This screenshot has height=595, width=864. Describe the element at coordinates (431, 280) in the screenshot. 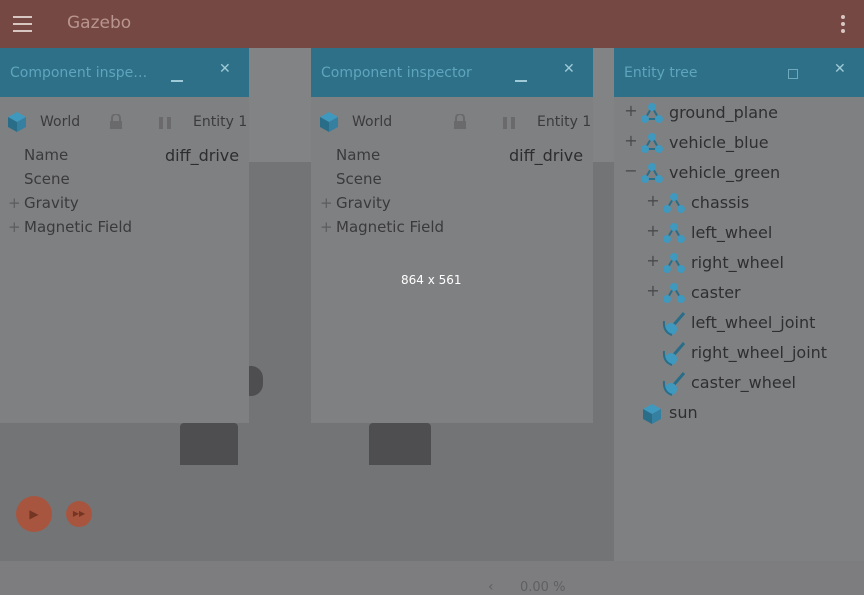

I see `dimension-label: 864 x 561` at that location.